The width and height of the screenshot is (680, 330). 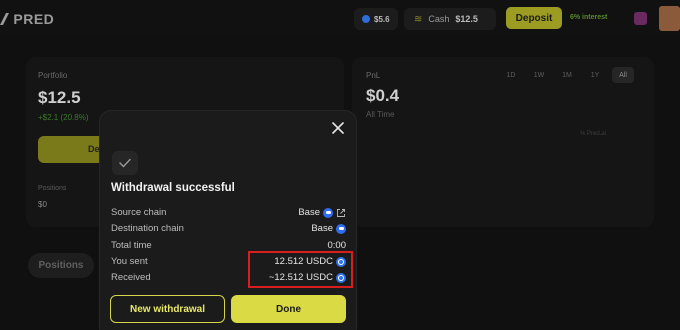 I want to click on cash-label: Cash, so click(x=439, y=19).